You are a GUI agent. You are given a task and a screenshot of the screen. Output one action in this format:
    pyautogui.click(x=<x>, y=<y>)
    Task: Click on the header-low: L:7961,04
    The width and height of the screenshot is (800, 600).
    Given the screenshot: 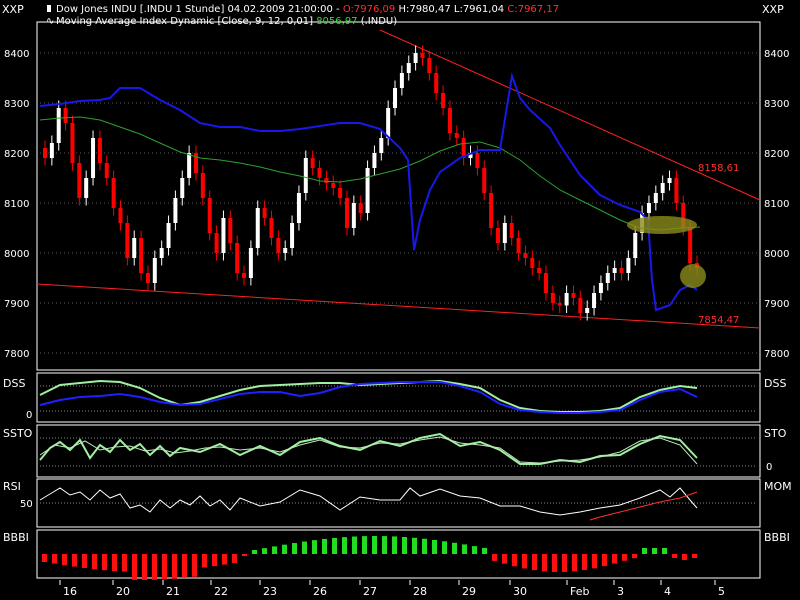 What is the action you would take?
    pyautogui.click(x=480, y=9)
    